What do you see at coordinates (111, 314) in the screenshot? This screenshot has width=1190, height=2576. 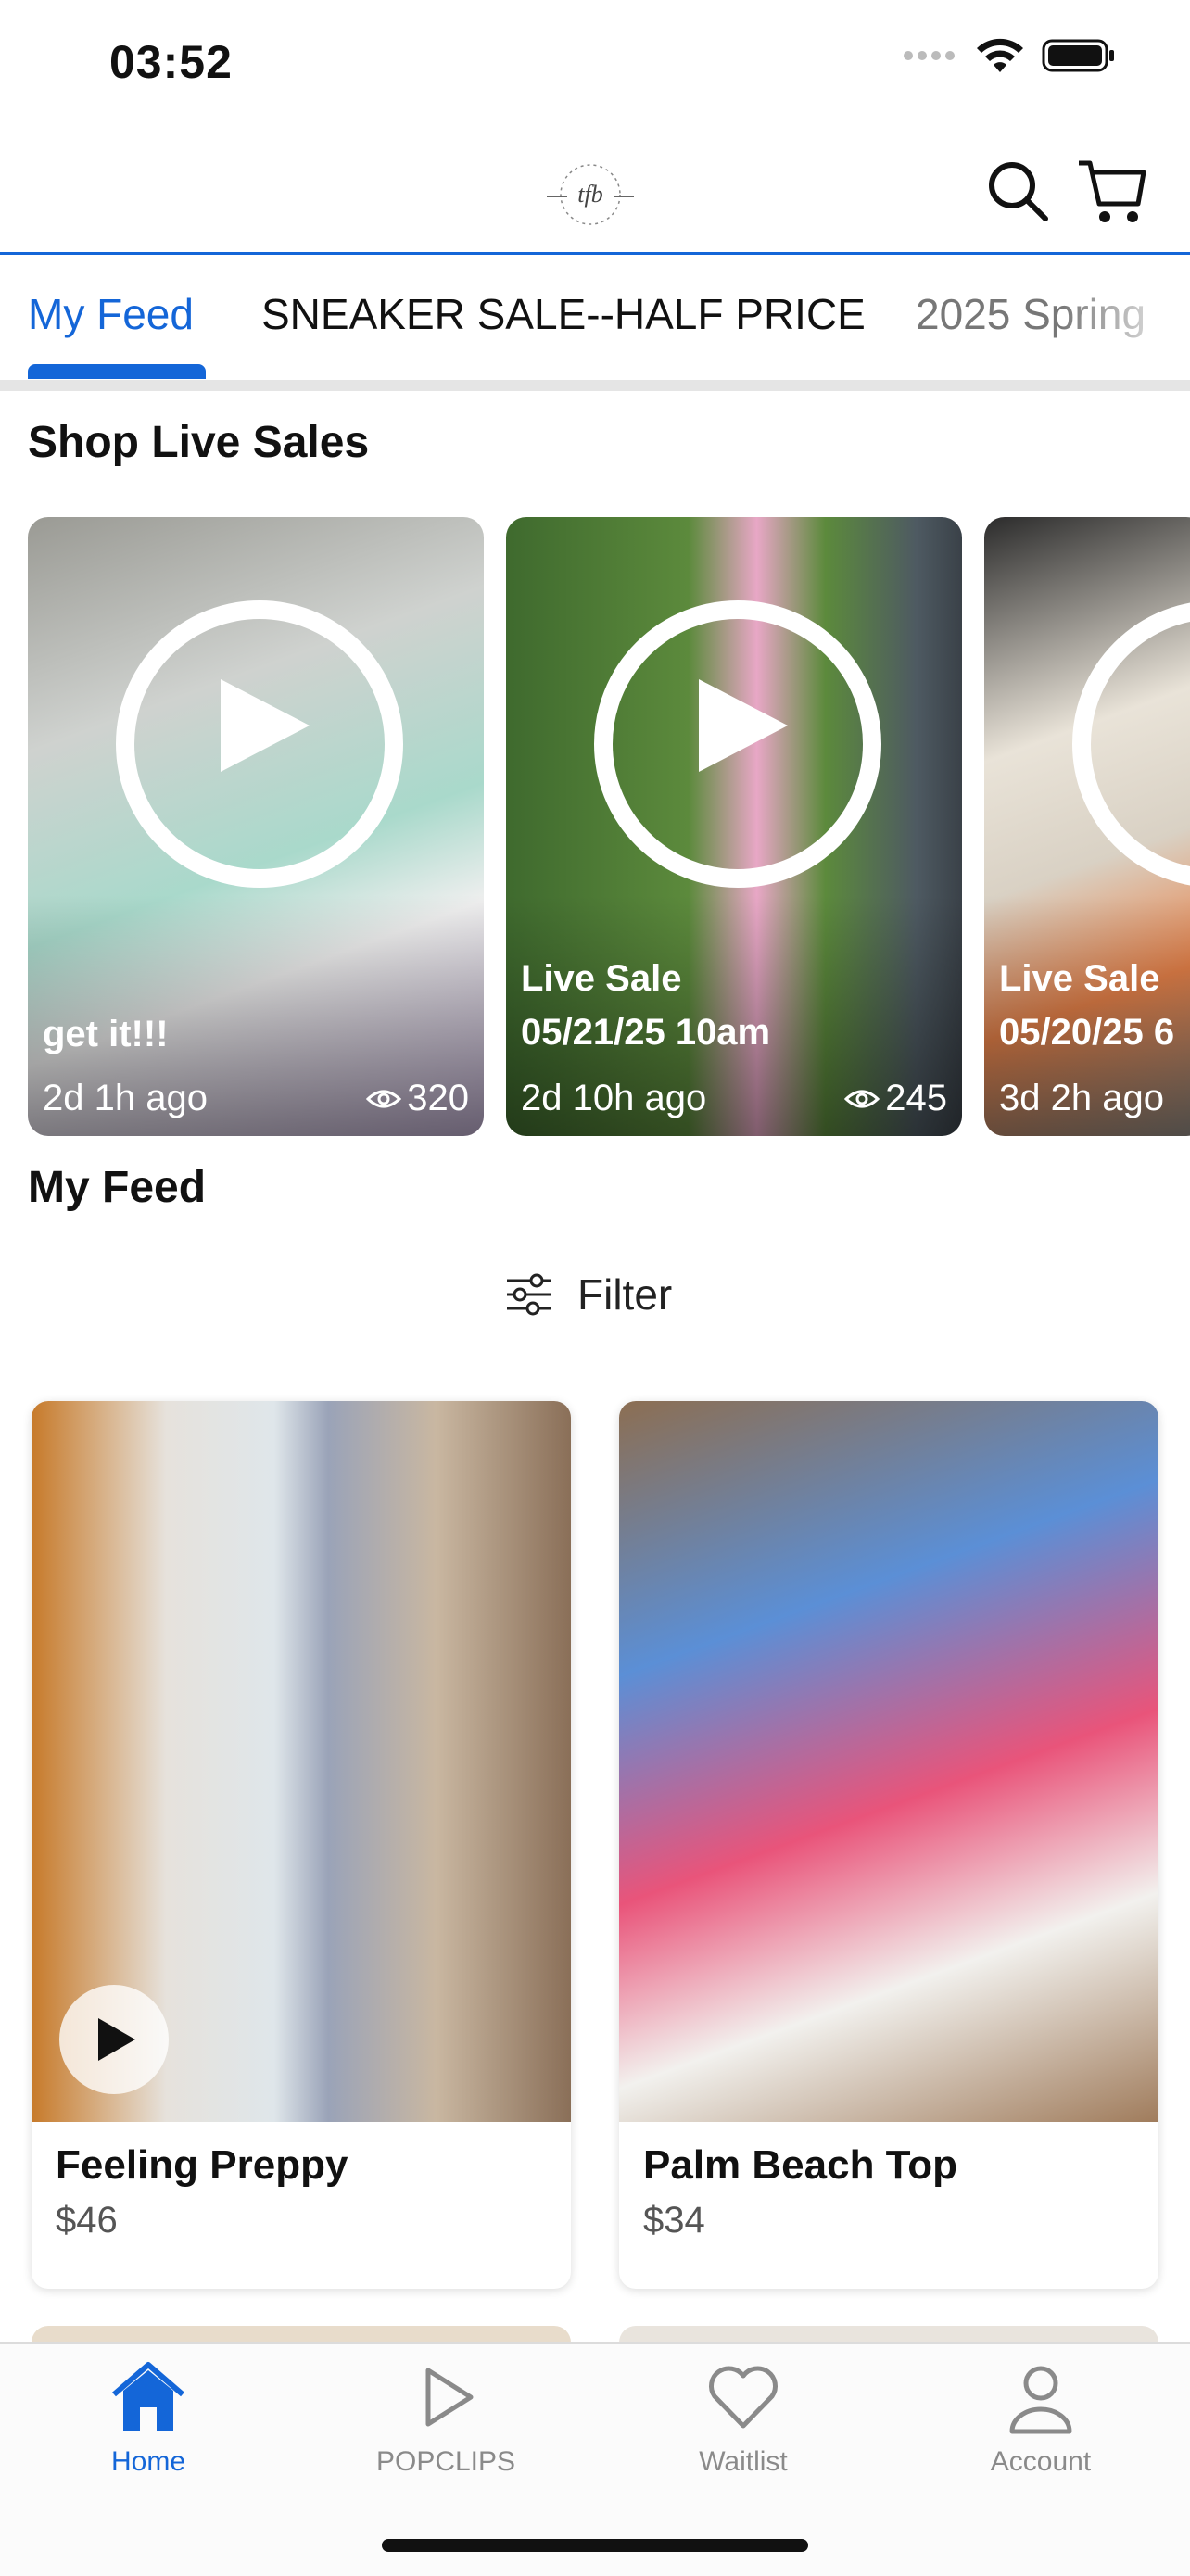 I see `tab-my-feed: My Feed` at bounding box center [111, 314].